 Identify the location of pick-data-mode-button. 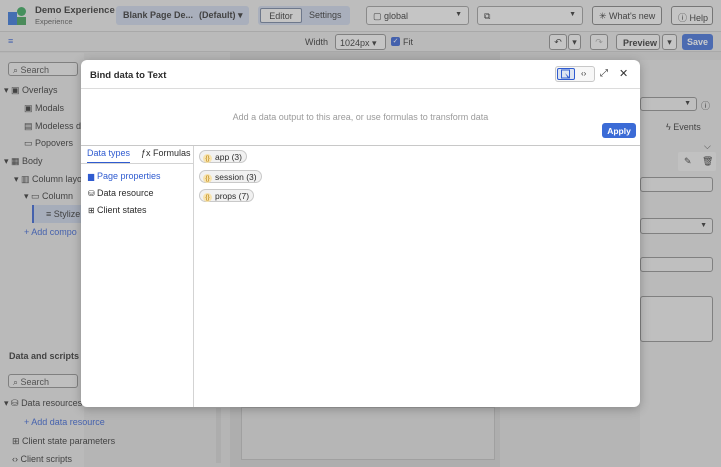
(566, 74).